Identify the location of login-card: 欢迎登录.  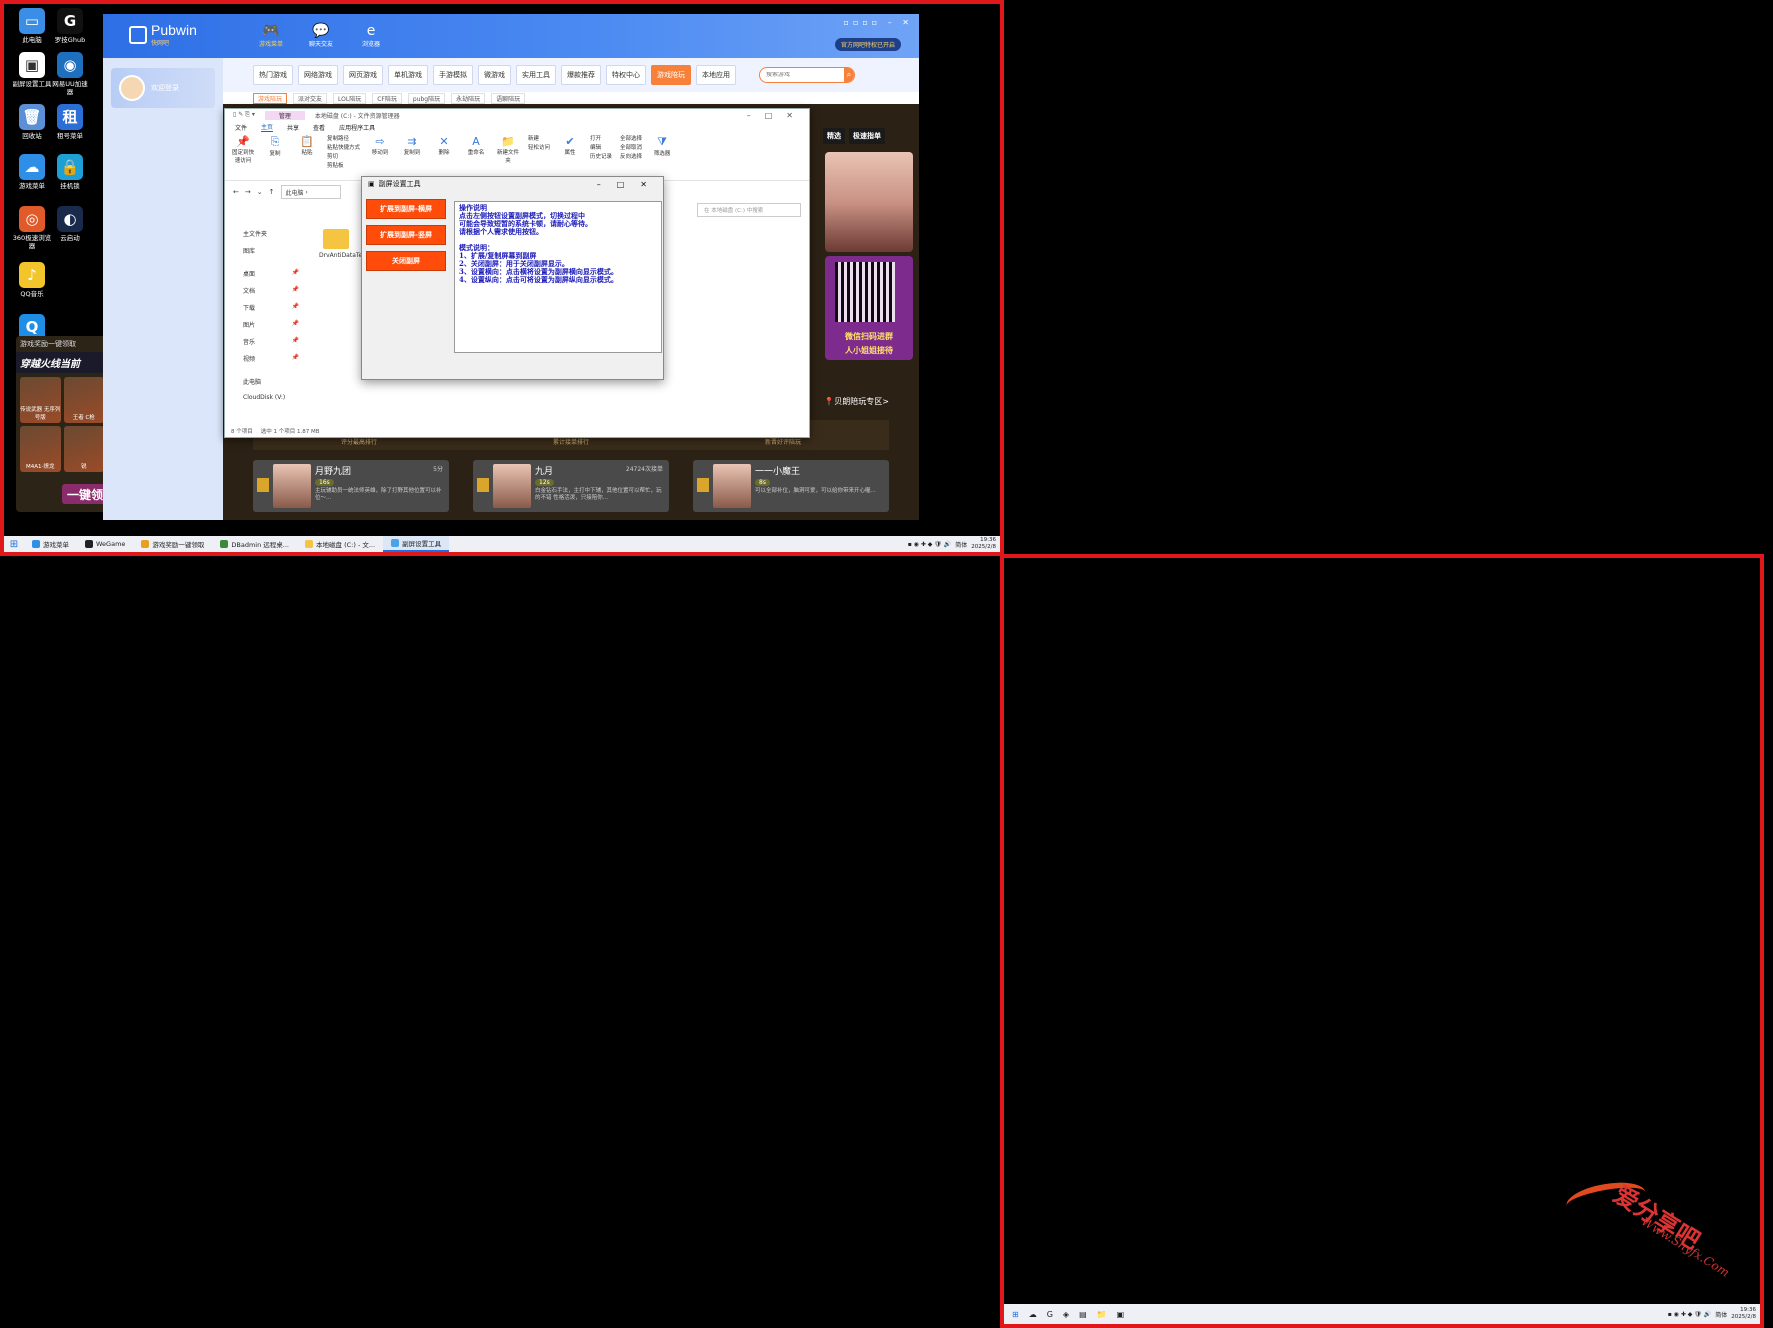
(163, 88).